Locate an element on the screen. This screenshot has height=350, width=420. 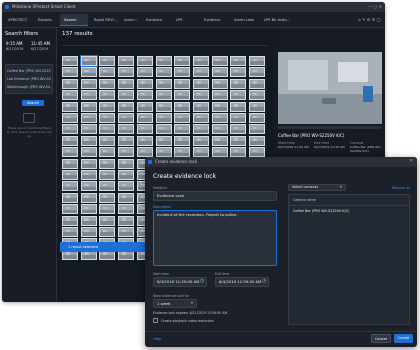
tab-8: Alarm Lists is located at coordinates (244, 20).